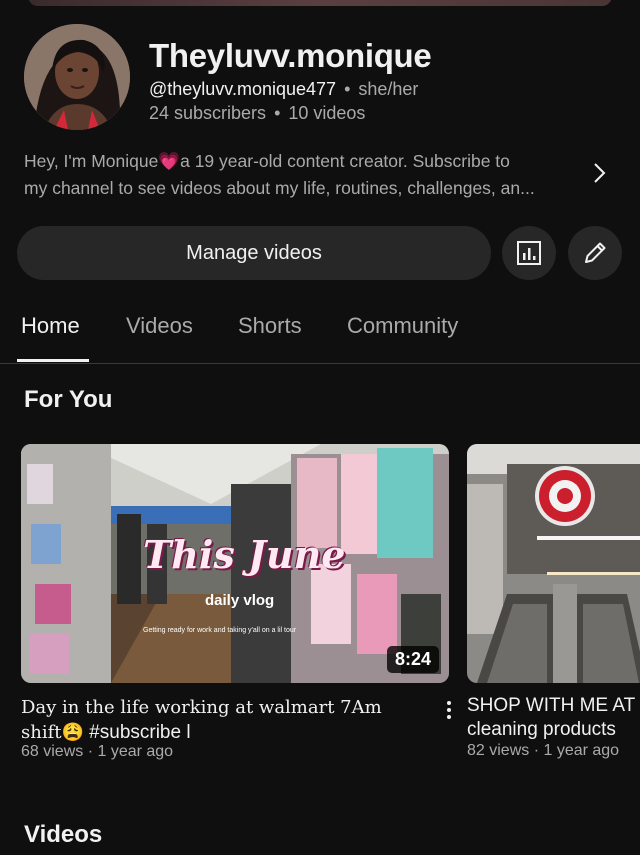  I want to click on pencil-icon, so click(595, 252).